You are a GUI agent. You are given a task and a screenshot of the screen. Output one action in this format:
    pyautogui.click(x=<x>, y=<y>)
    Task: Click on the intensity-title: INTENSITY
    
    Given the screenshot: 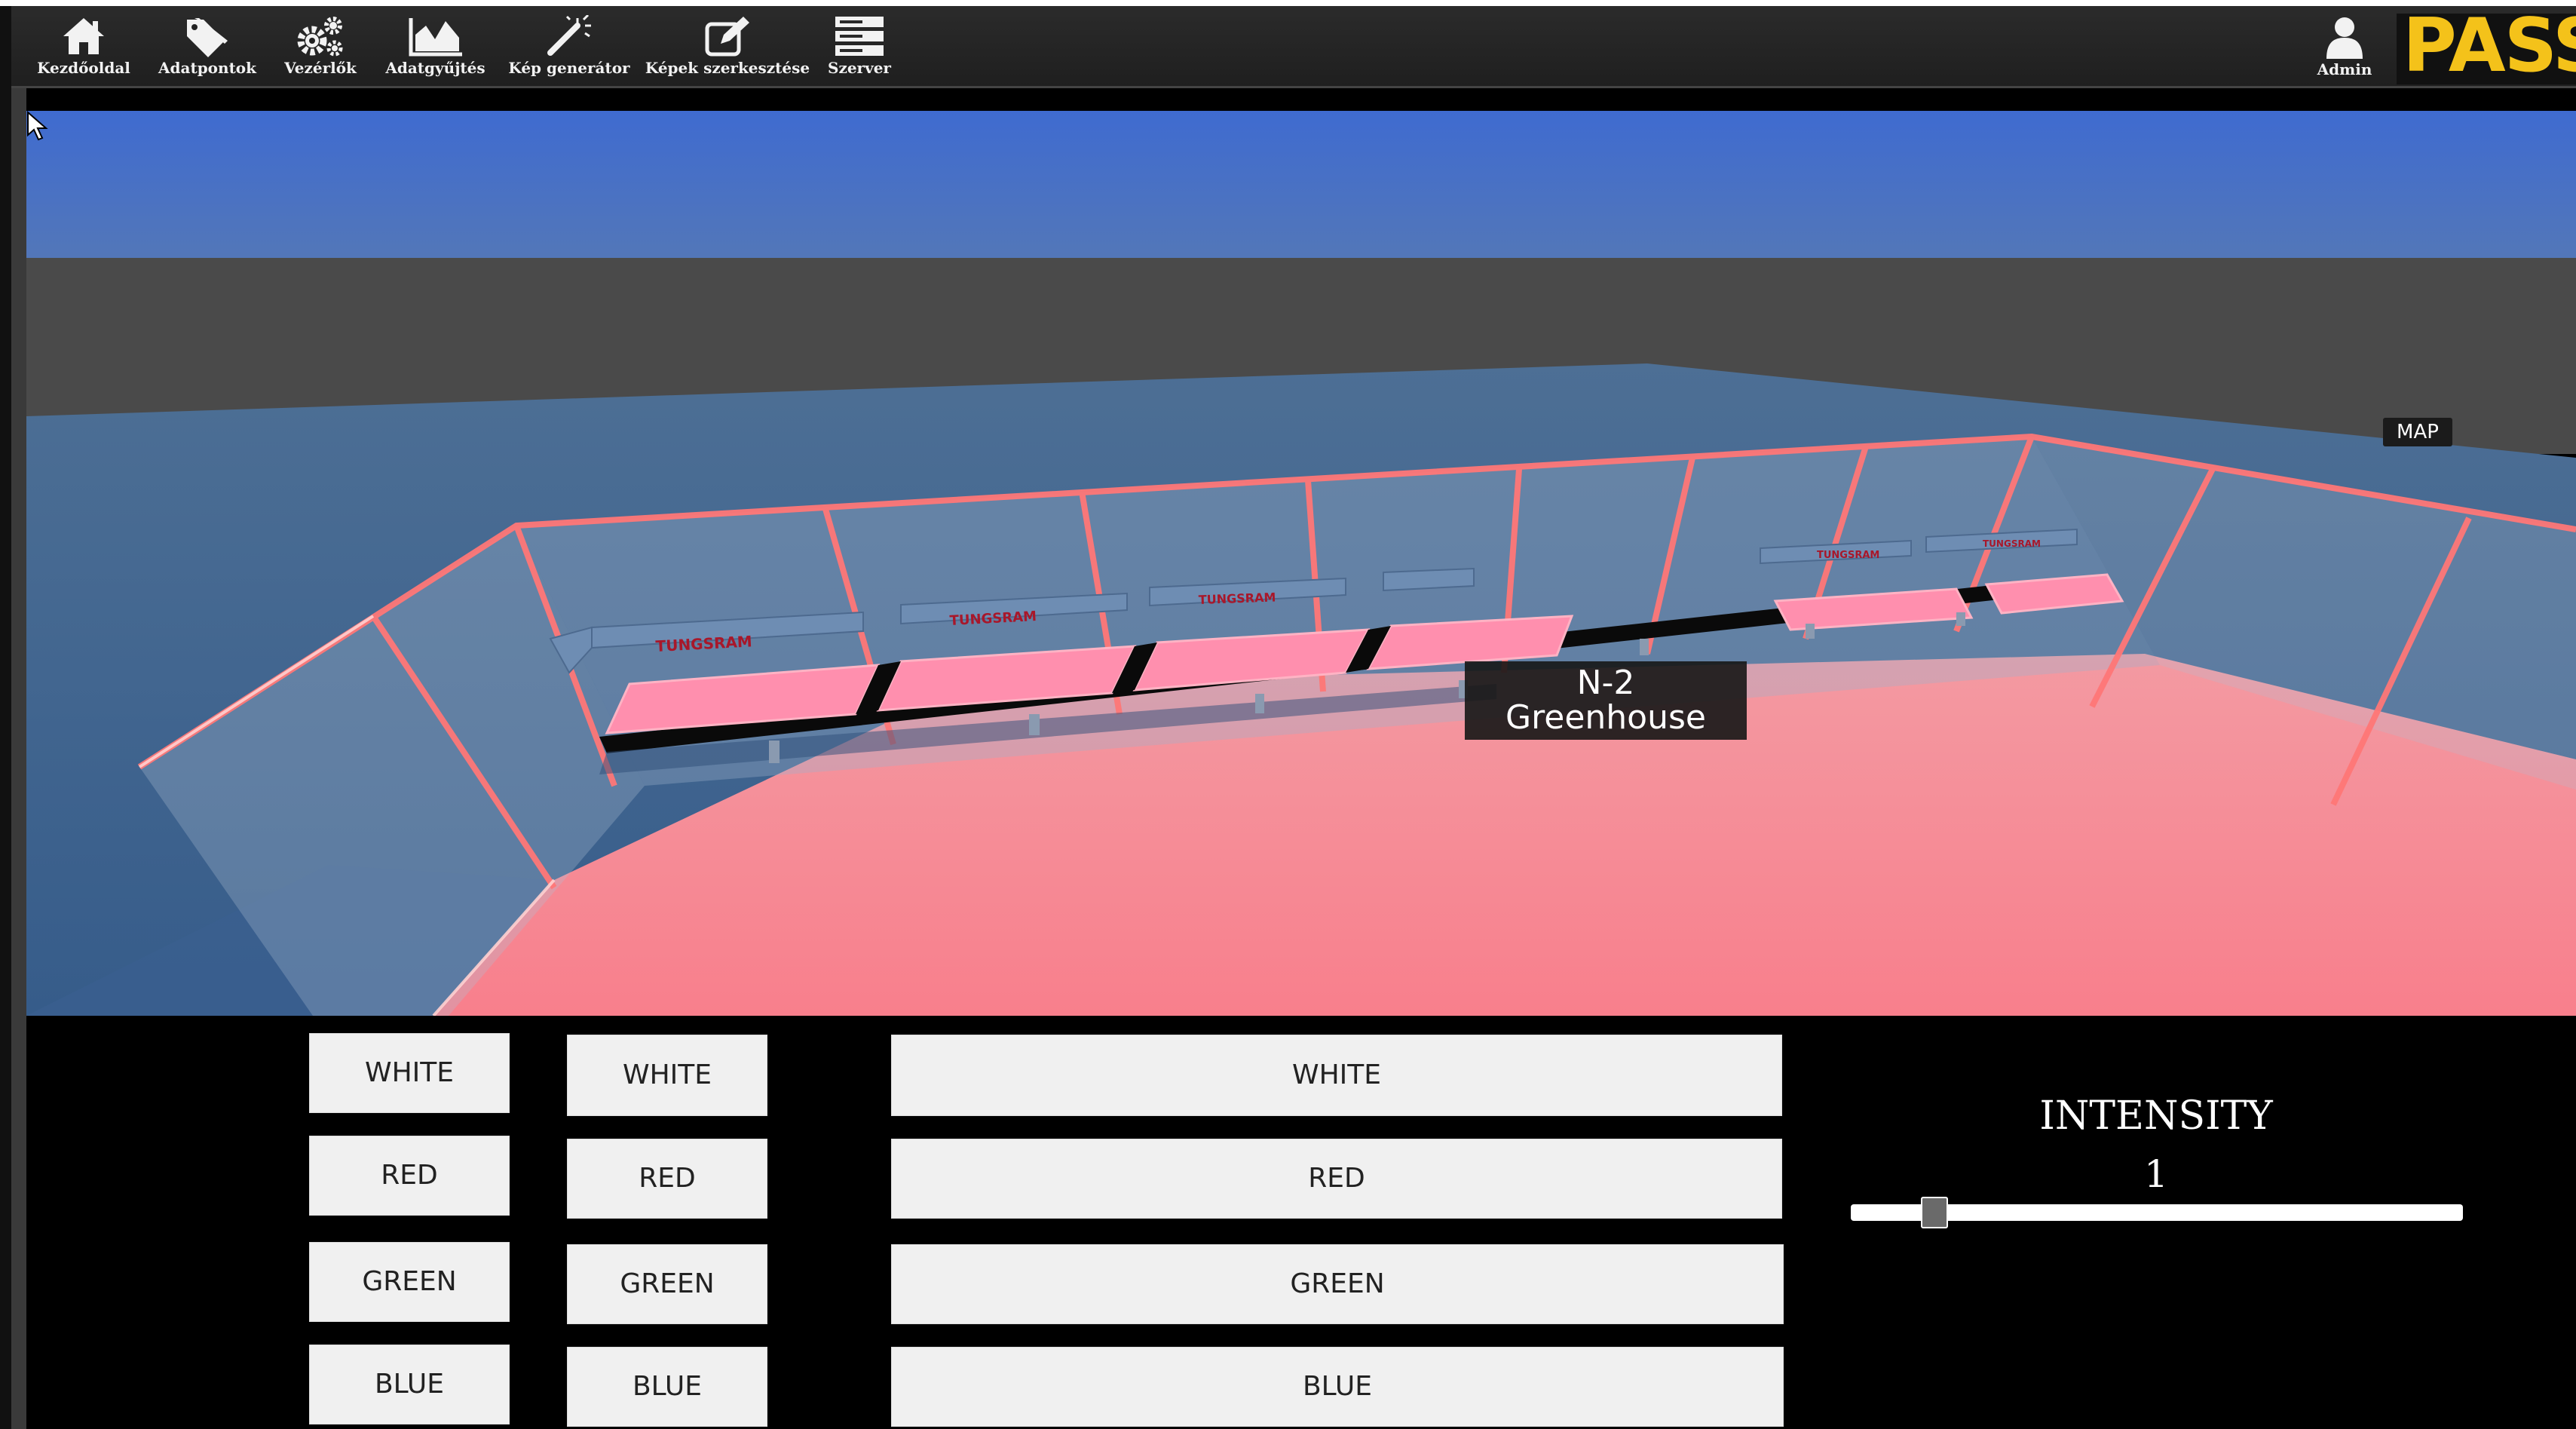 What is the action you would take?
    pyautogui.click(x=2156, y=1116)
    